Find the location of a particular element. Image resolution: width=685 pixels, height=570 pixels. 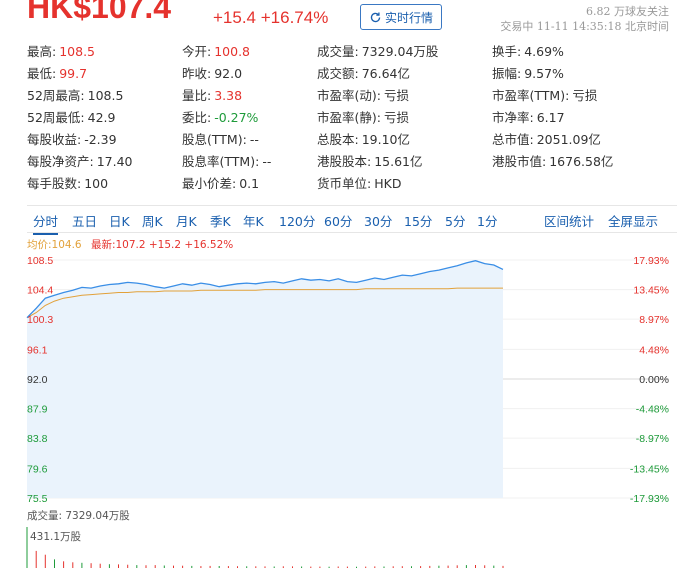

stat-value: HKD is located at coordinates (388, 183).